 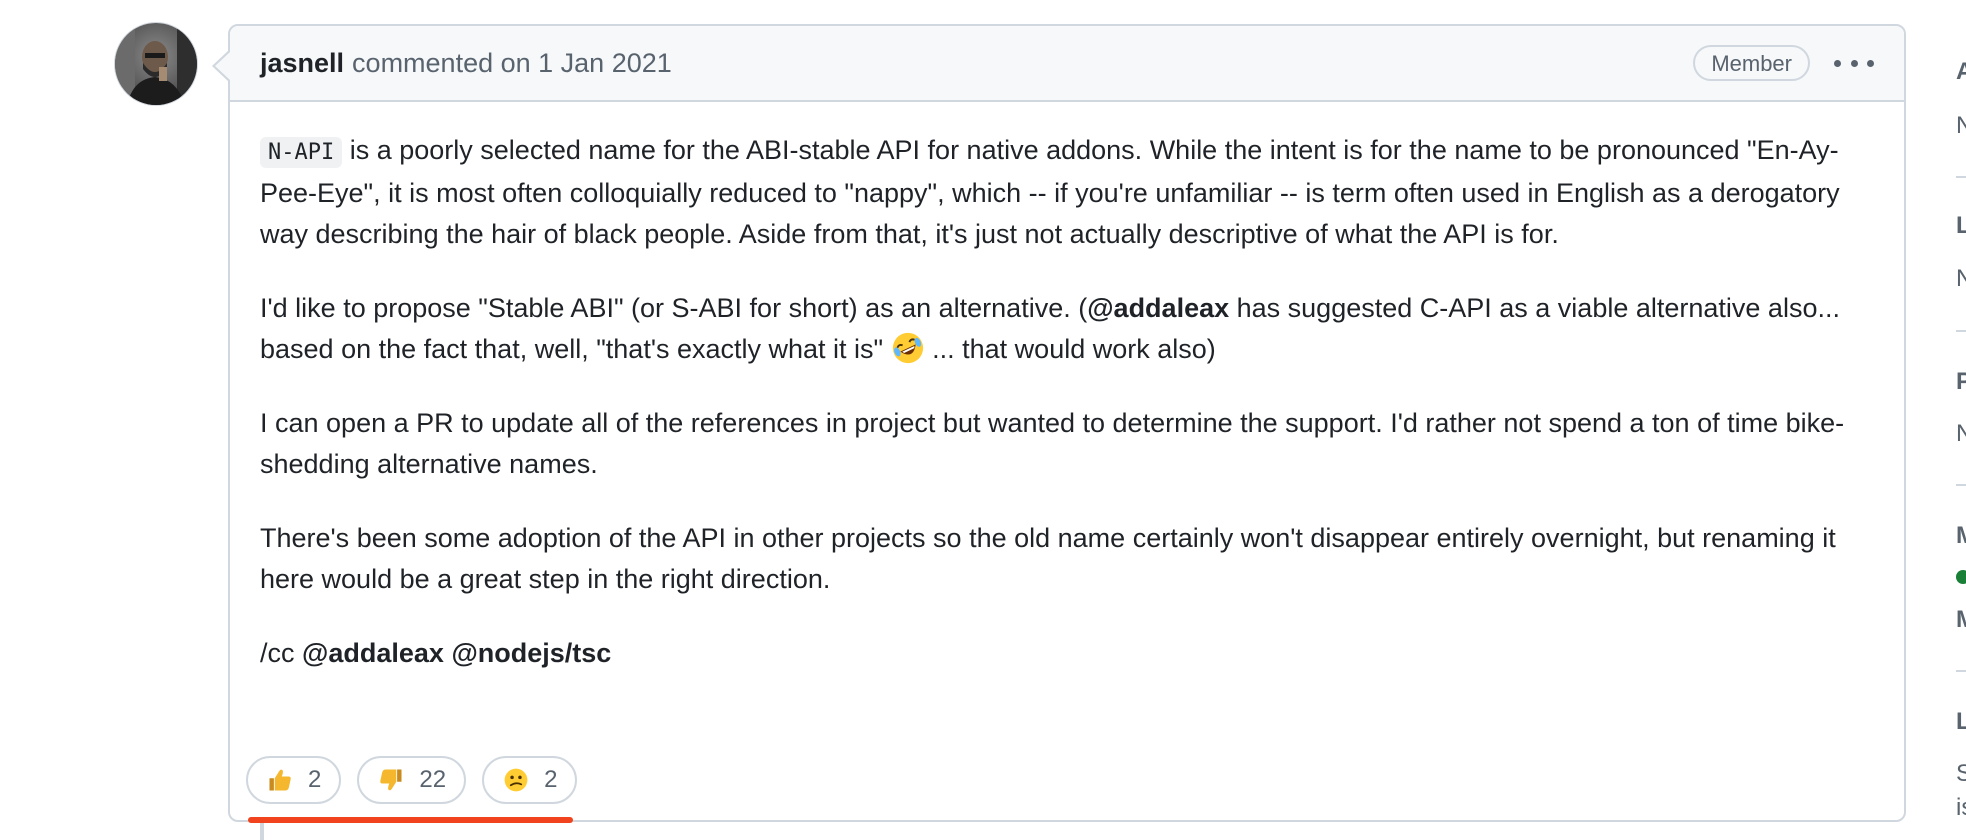 What do you see at coordinates (512, 63) in the screenshot?
I see `comment-timestamp: commented on 1 Jan 2021` at bounding box center [512, 63].